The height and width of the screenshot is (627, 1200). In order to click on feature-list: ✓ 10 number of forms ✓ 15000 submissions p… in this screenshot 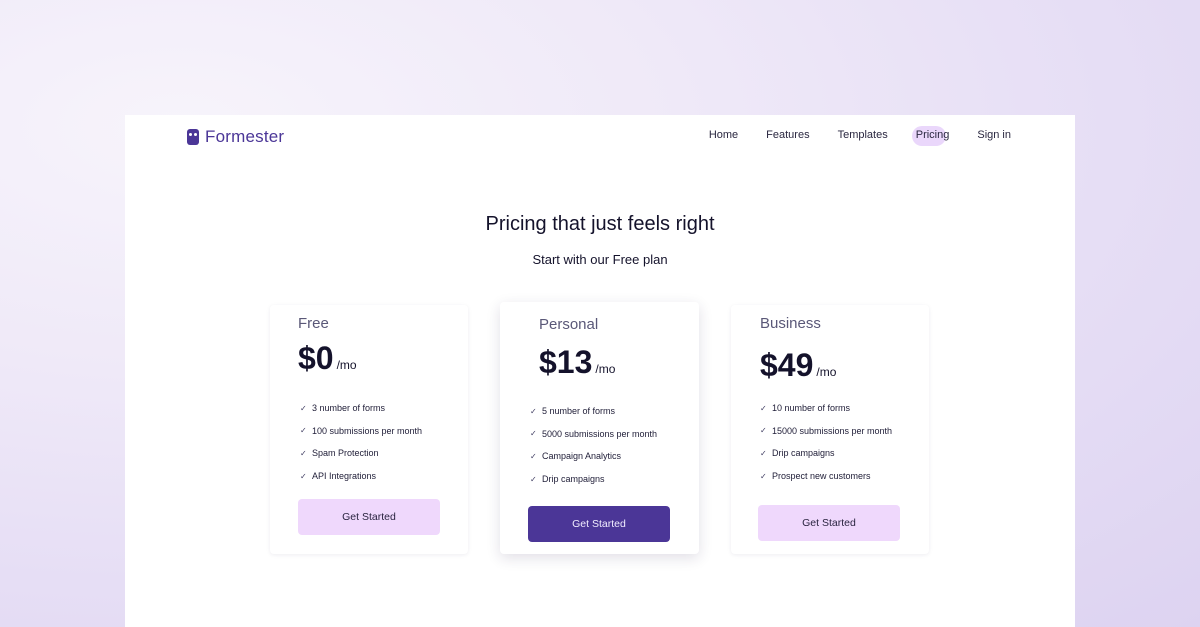, I will do `click(826, 442)`.